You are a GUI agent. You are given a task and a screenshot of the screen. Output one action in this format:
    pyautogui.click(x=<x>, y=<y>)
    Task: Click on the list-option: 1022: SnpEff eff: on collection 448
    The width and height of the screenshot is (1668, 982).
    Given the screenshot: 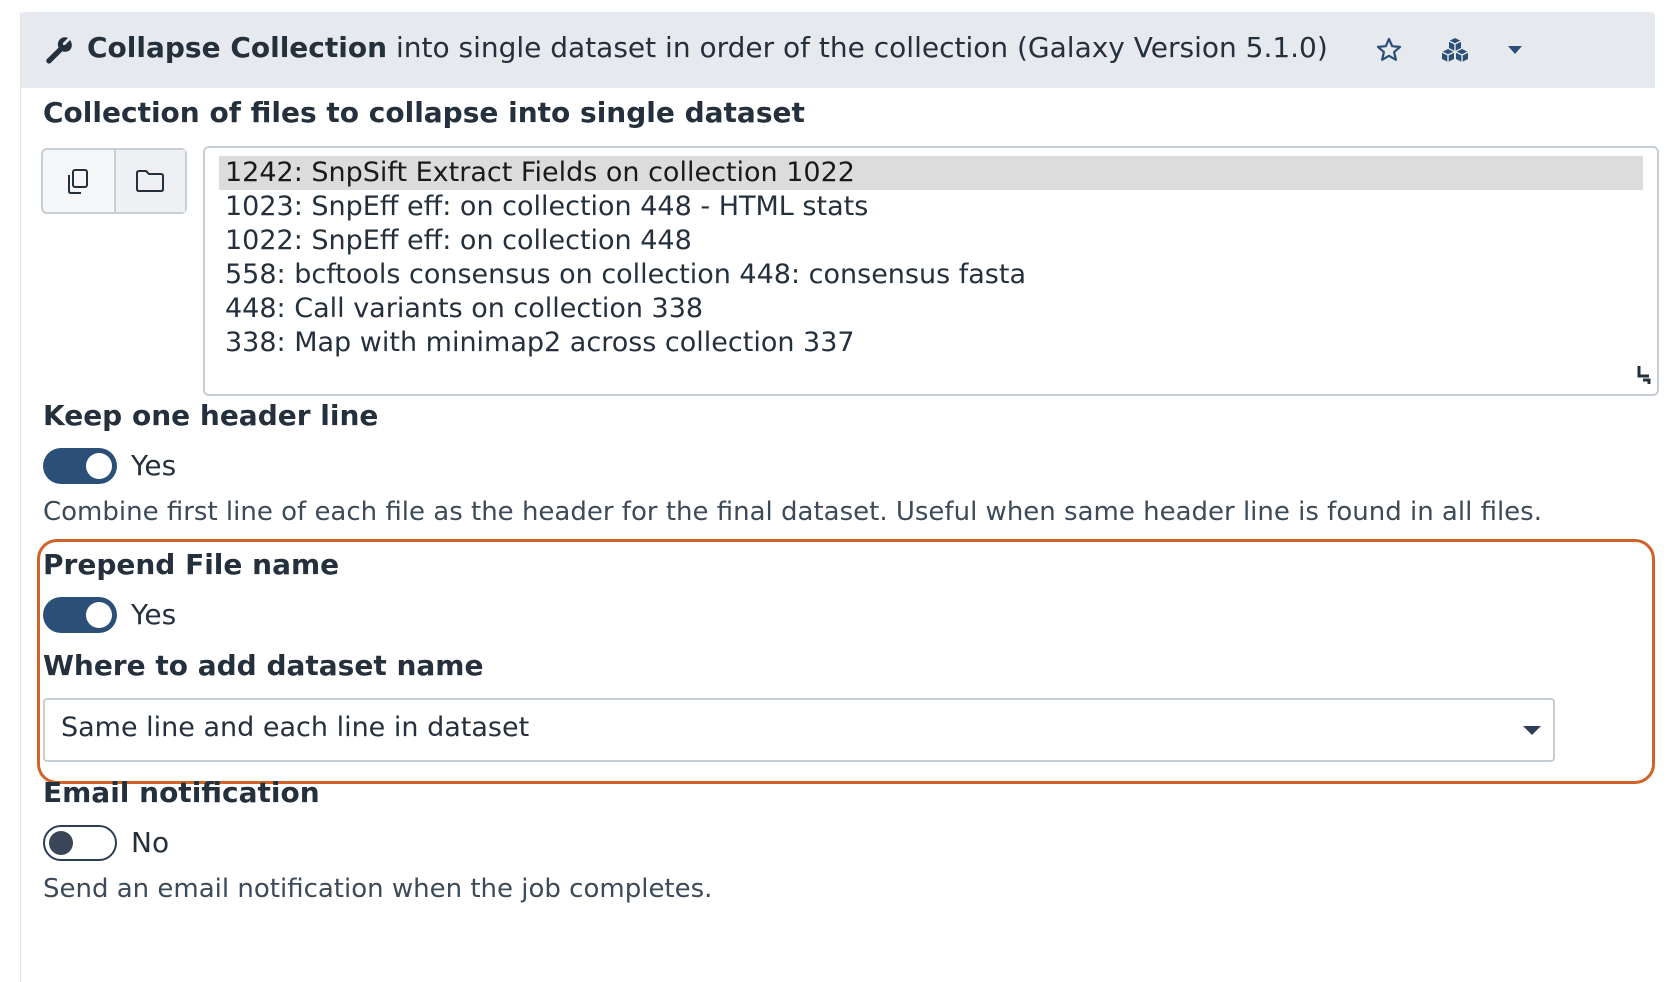 What is the action you would take?
    pyautogui.click(x=931, y=241)
    